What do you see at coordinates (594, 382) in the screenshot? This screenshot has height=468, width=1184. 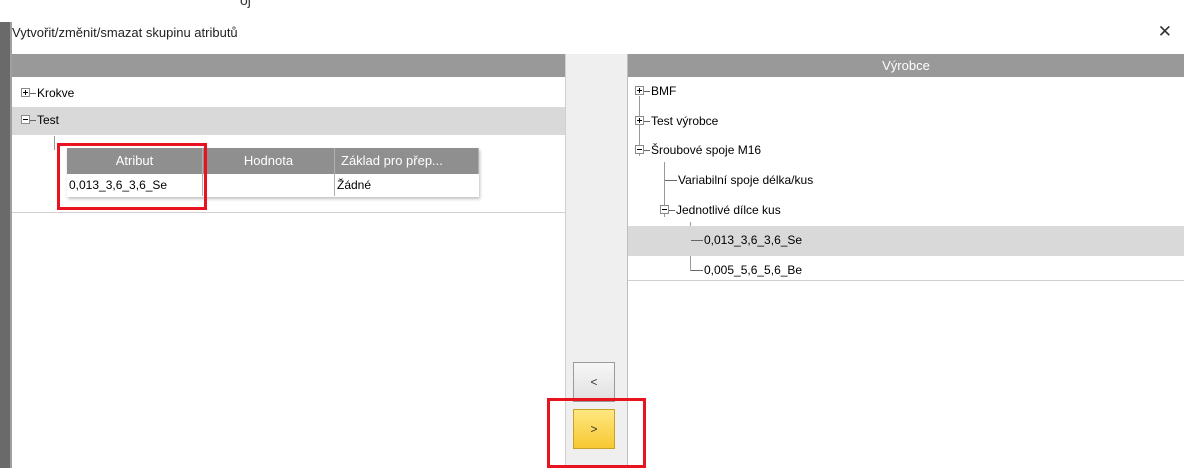 I see `move-left-button: <` at bounding box center [594, 382].